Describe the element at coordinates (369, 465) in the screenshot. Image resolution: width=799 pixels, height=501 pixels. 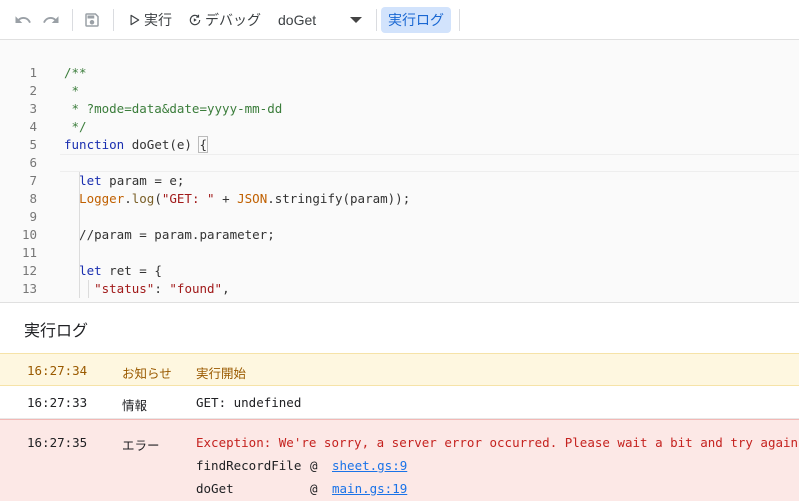
I see `stack-location-link: sheet.gs:9` at that location.